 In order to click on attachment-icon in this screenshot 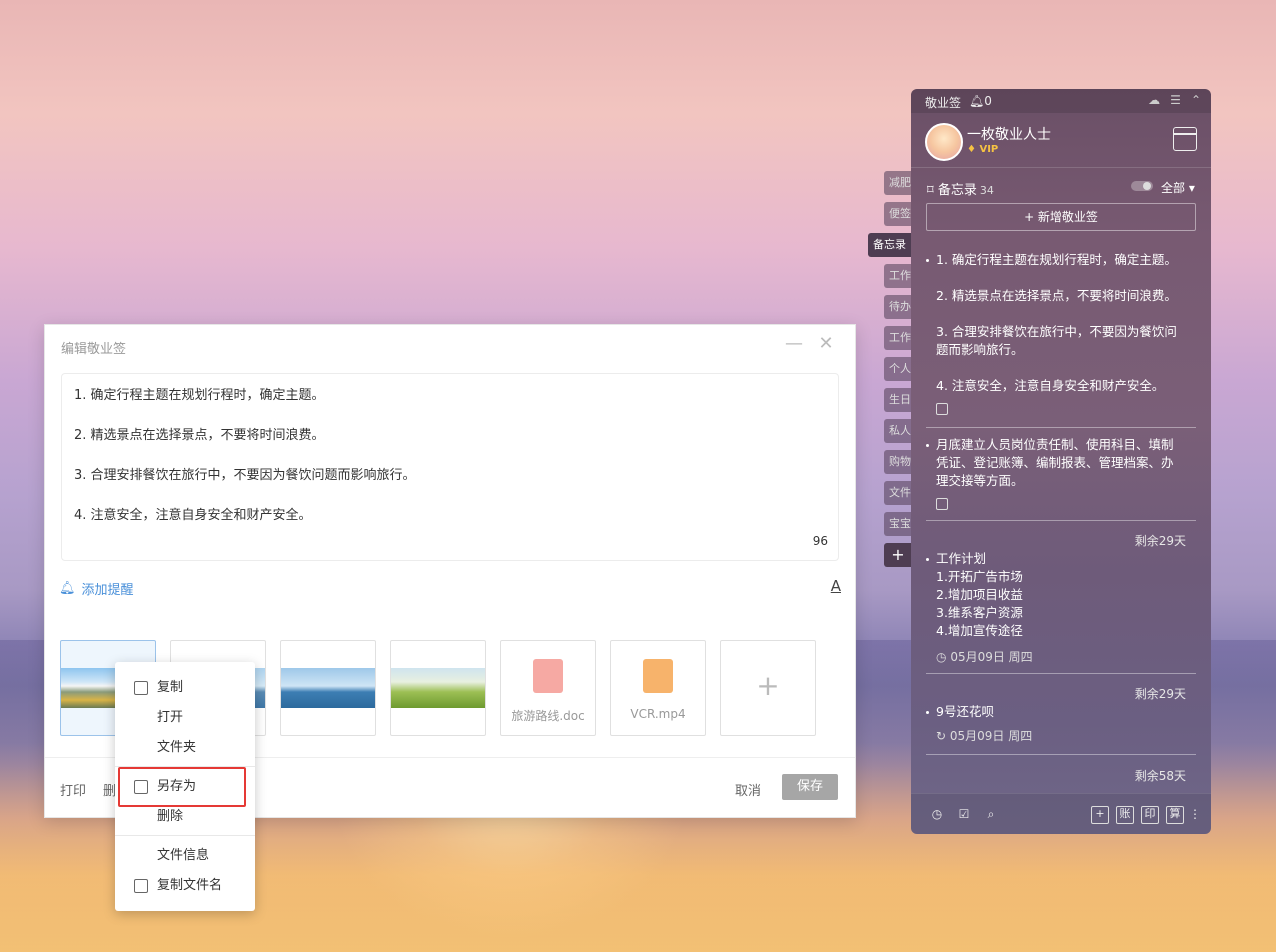, I will do `click(942, 409)`.